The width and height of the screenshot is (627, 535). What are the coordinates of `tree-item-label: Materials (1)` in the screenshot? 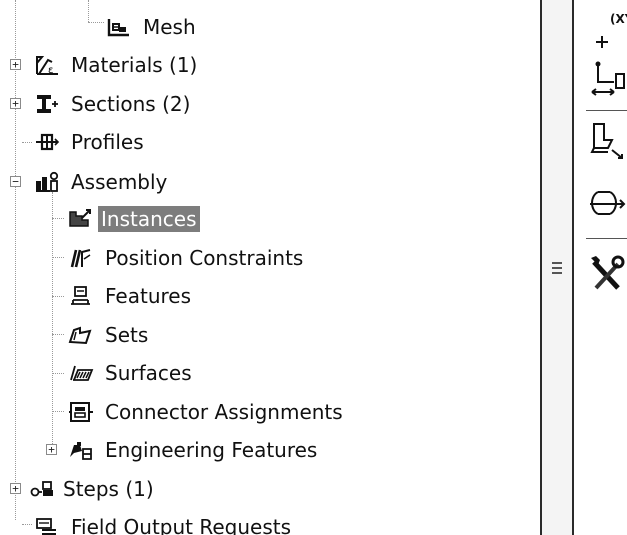 It's located at (134, 65).